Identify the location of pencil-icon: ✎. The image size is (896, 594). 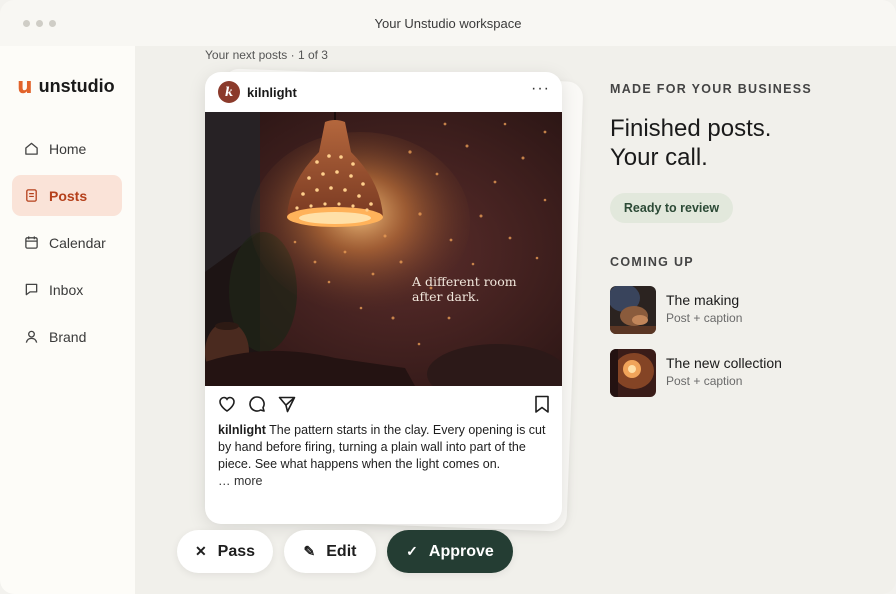
(309, 551).